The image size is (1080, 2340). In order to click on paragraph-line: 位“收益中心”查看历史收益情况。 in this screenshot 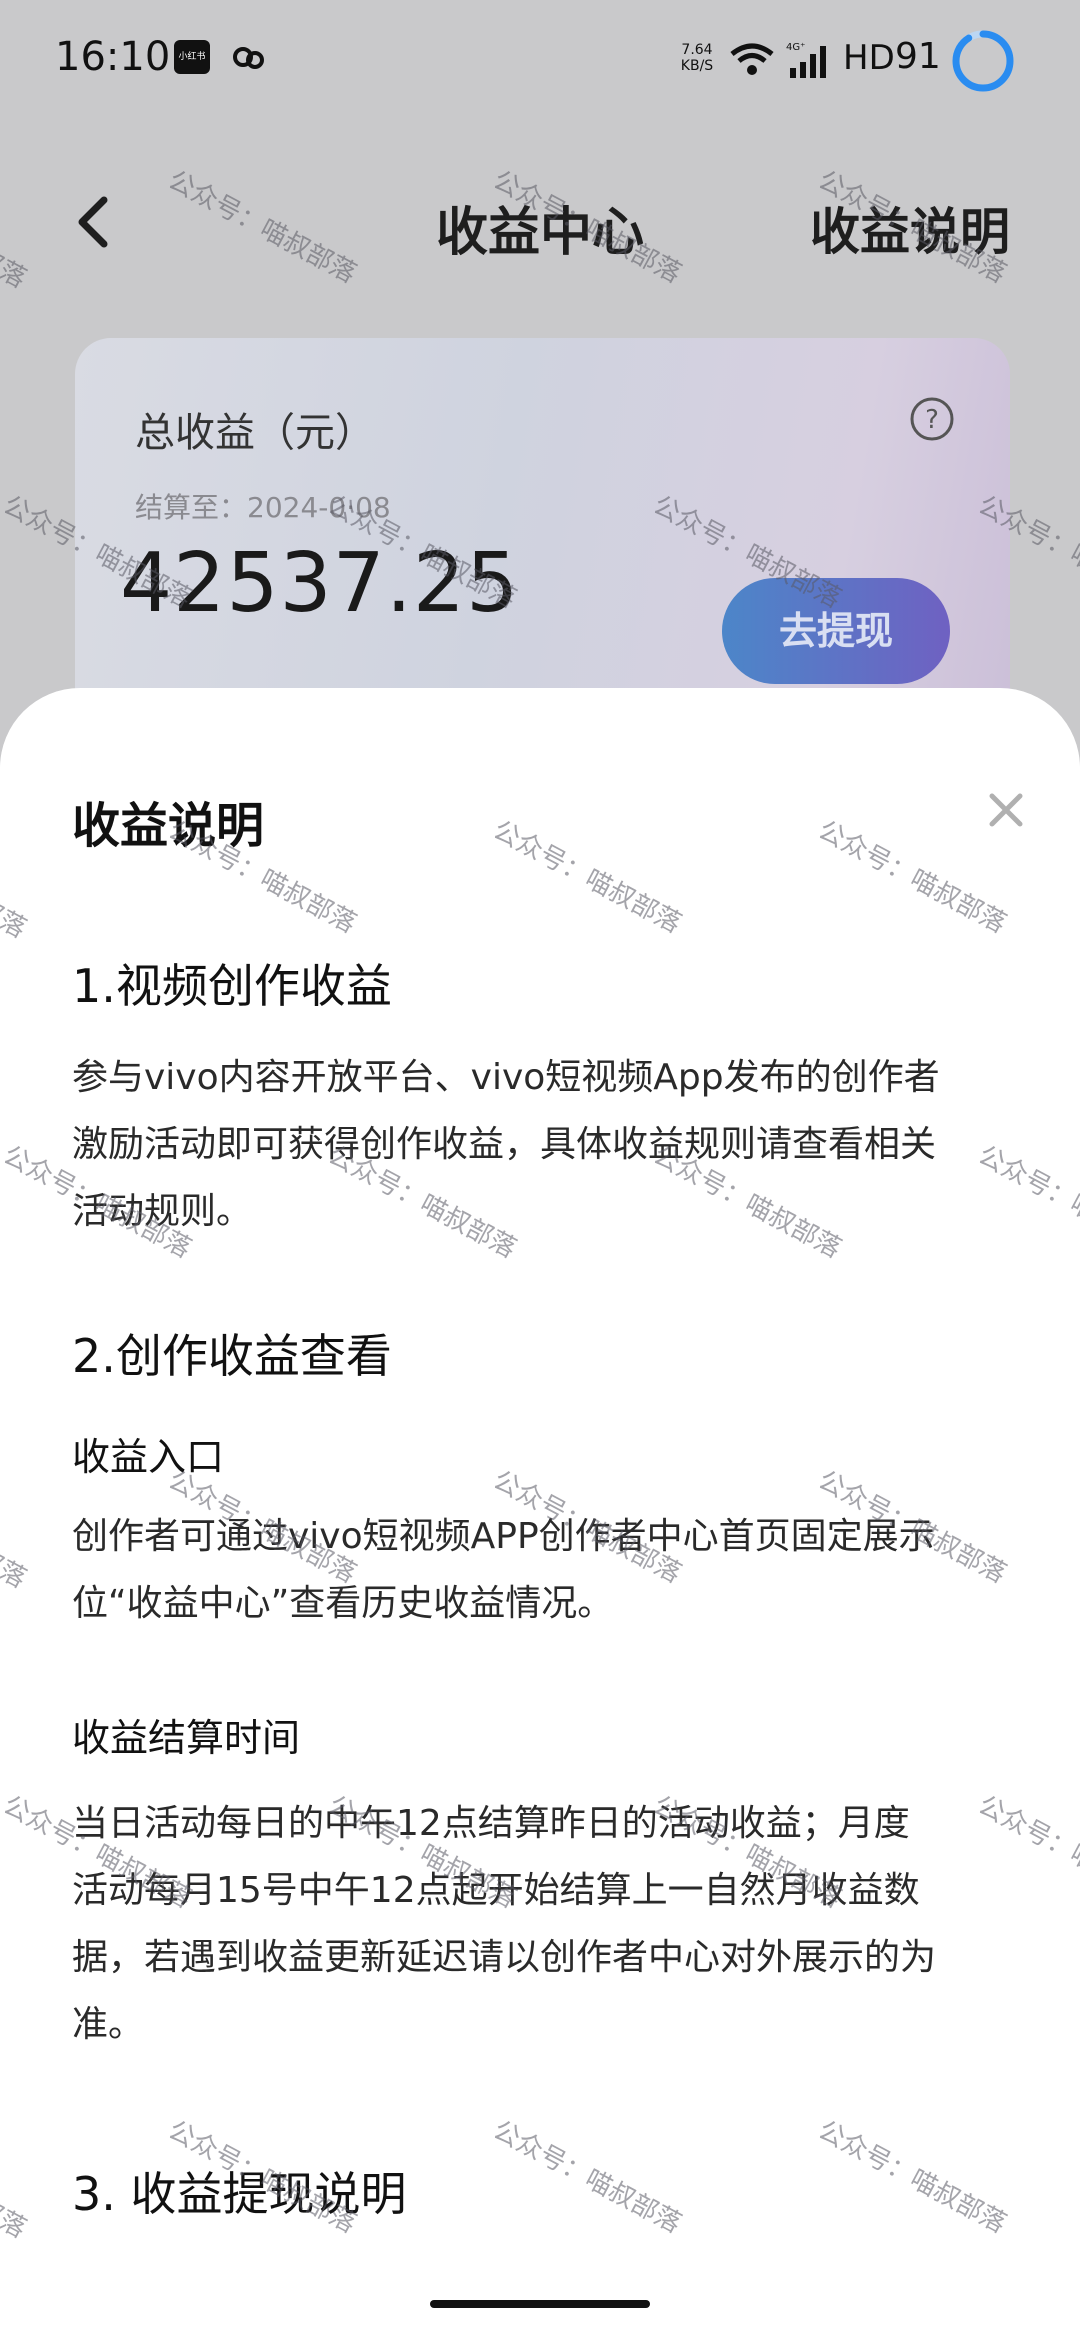, I will do `click(343, 1603)`.